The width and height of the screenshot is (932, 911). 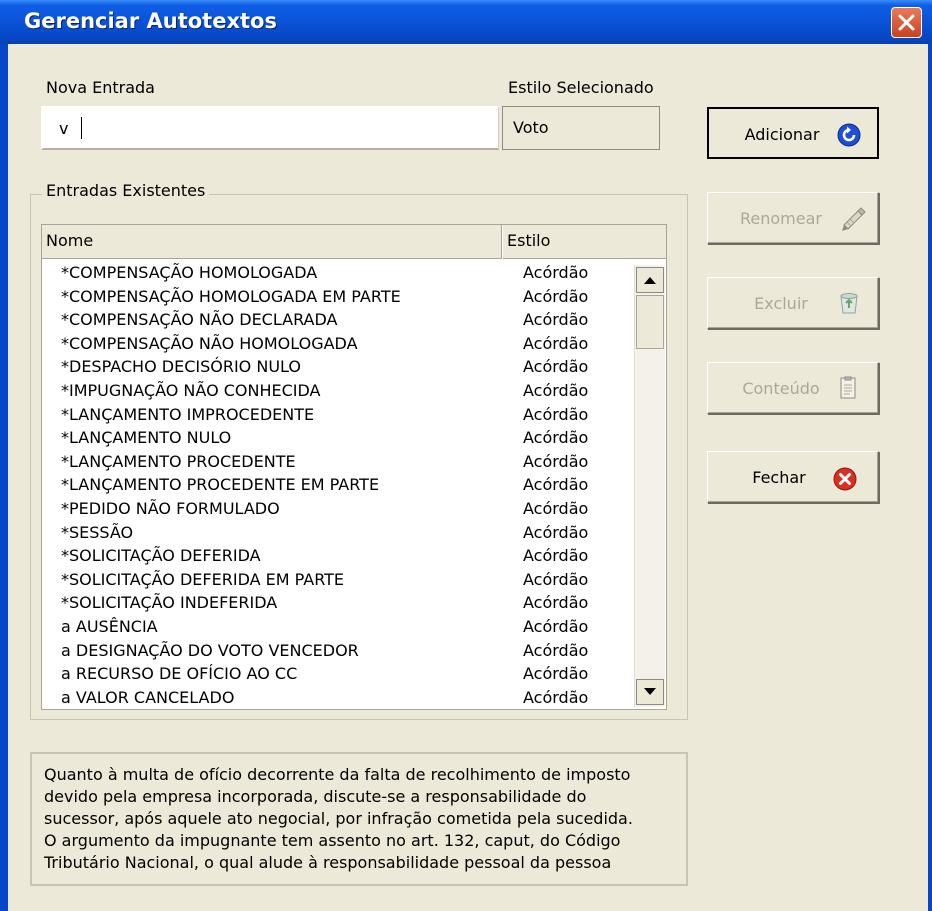 What do you see at coordinates (337, 393) in the screenshot?
I see `list-item: *IMPUGNAÇÃO NÃO CONHECIDA Acórdão` at bounding box center [337, 393].